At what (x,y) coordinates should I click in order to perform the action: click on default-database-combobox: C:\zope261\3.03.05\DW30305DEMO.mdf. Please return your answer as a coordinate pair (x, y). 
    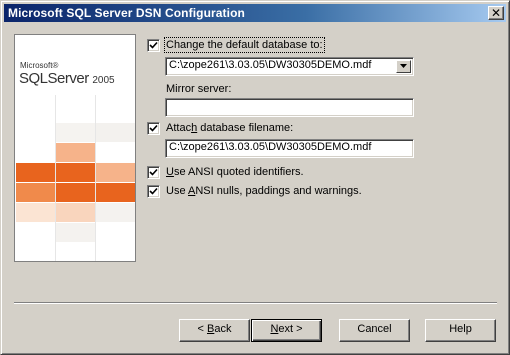
    Looking at the image, I should click on (289, 66).